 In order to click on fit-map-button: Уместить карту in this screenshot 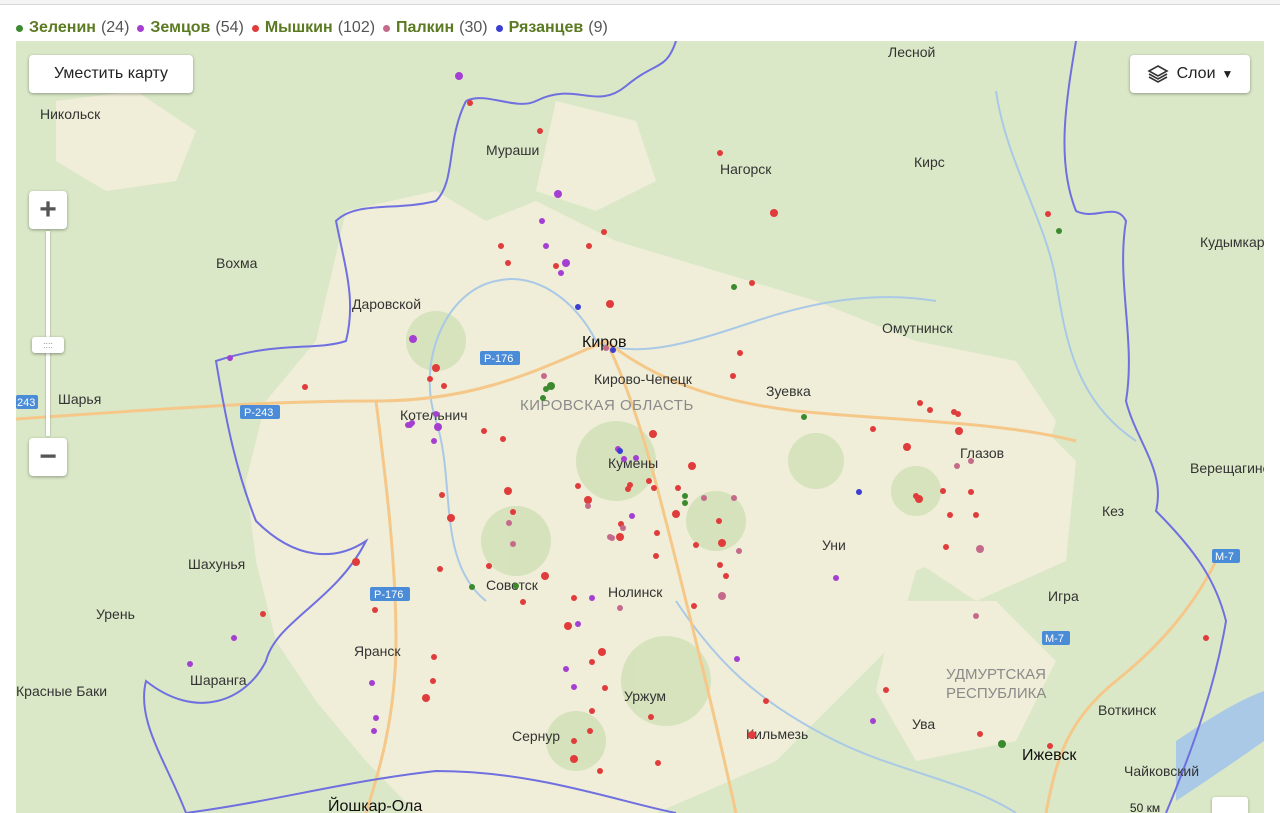, I will do `click(111, 74)`.